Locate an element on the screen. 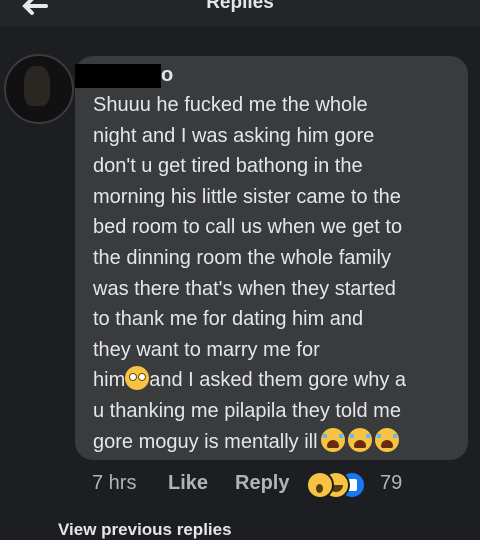 This screenshot has width=480, height=540. page-title: Replies is located at coordinates (240, 6).